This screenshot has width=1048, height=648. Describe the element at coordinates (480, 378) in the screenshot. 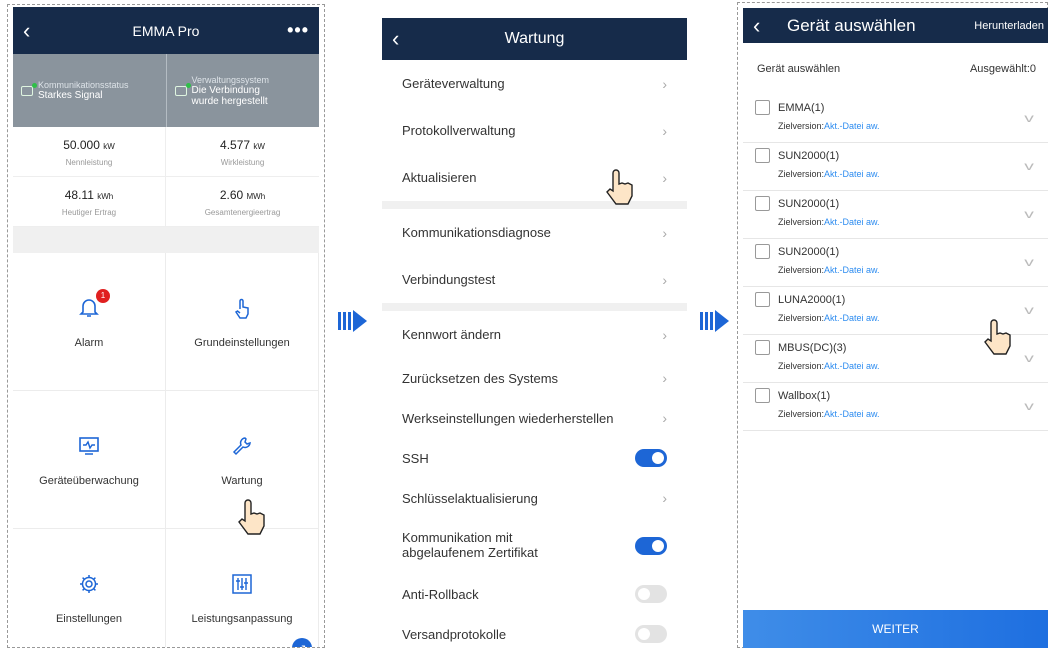

I see `menu-label: Zurücksetzen des Systems` at that location.